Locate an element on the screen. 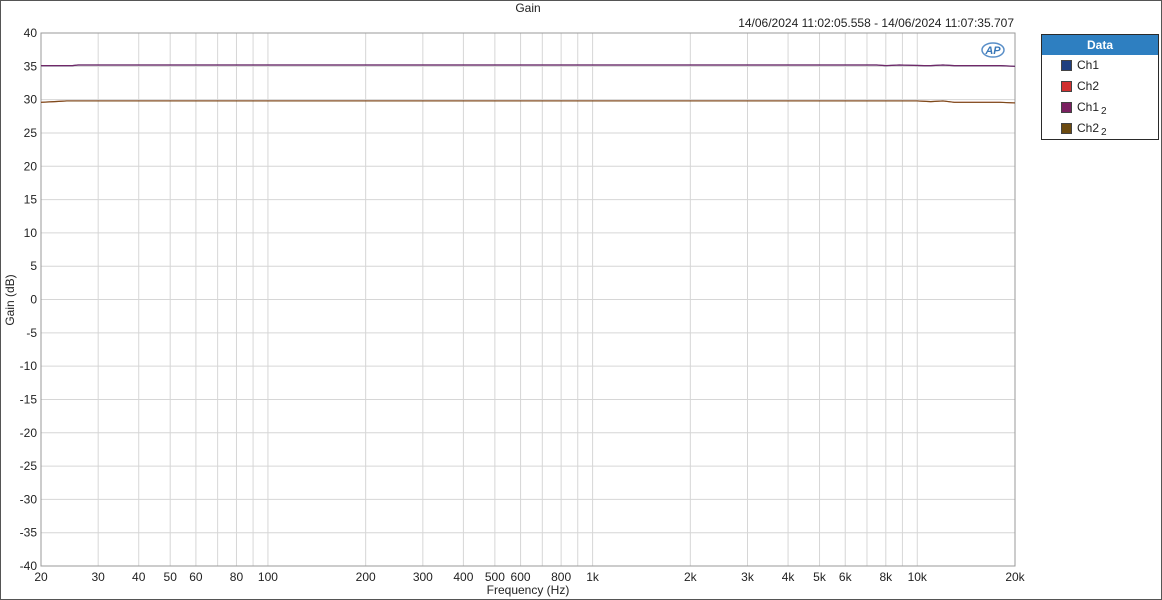  y-tick-label: -30 is located at coordinates (29, 499).